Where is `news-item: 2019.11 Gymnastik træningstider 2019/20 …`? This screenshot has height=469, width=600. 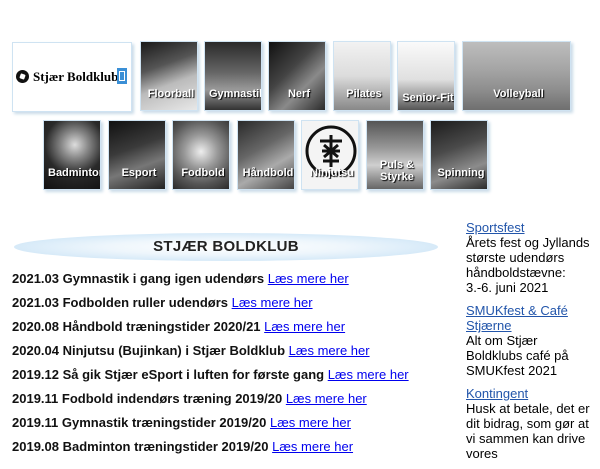
news-item: 2019.11 Gymnastik træningstider 2019/20 … is located at coordinates (232, 426).